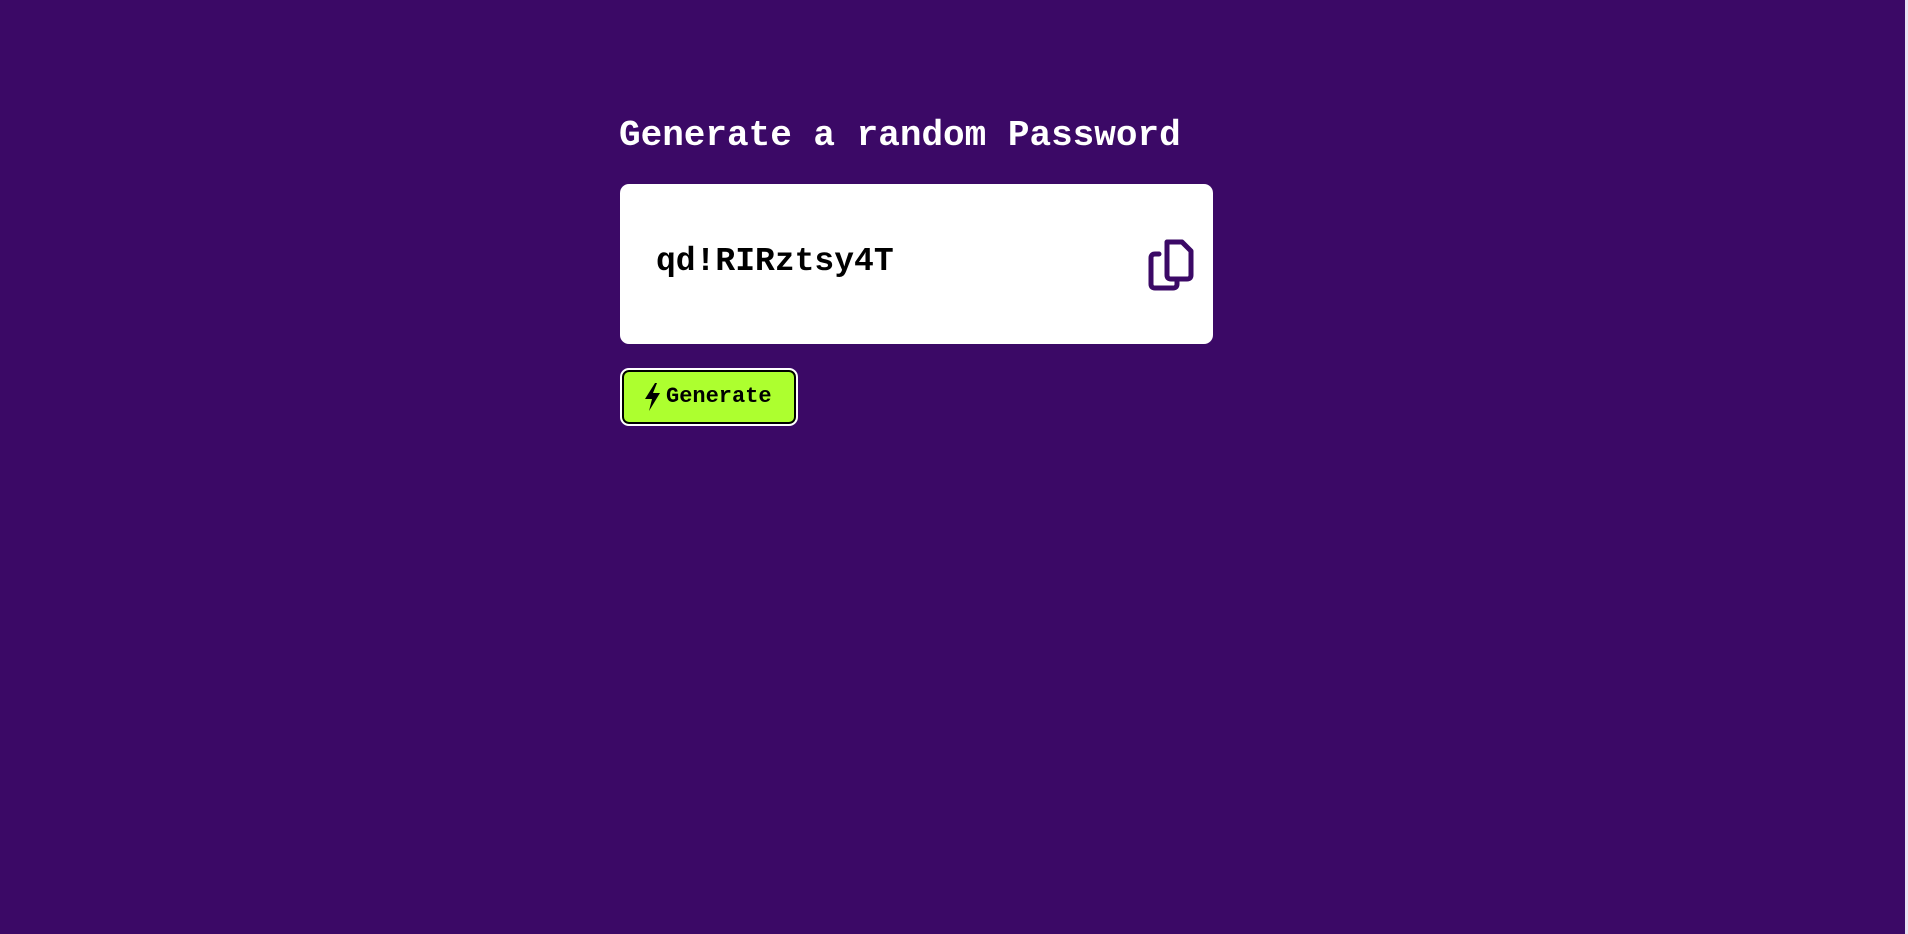 The width and height of the screenshot is (1908, 934). I want to click on copy-icon, so click(1171, 265).